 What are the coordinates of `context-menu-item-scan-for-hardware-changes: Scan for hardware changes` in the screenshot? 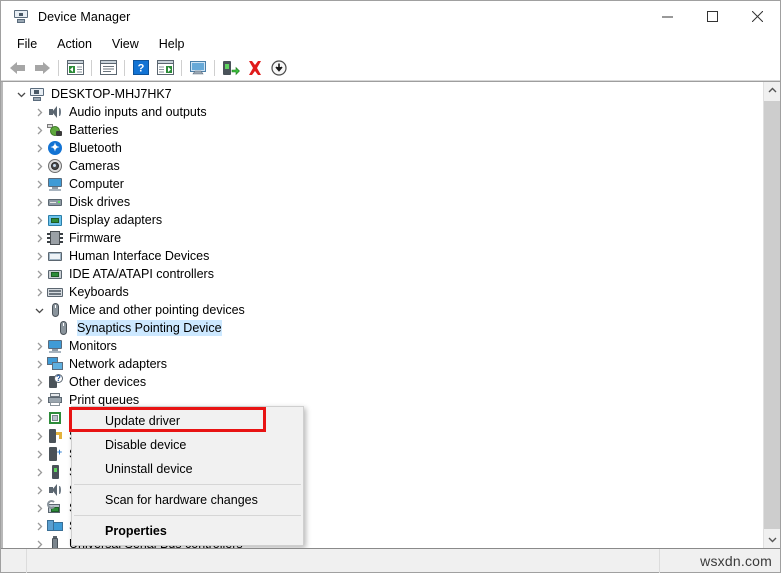 It's located at (187, 500).